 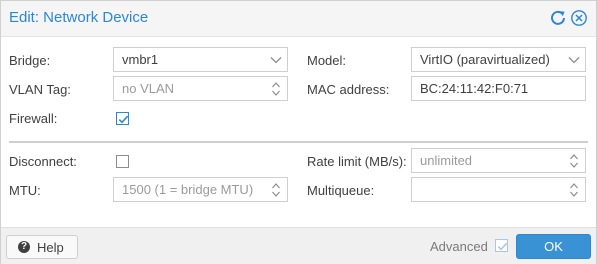 I want to click on vlan-tag-spinner: no VLAN, so click(x=200, y=88).